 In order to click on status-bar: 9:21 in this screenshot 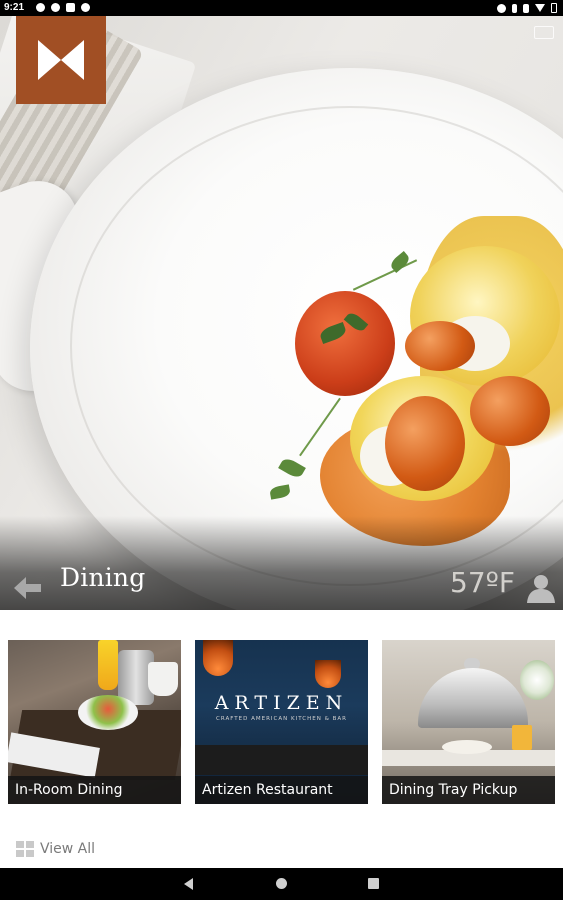, I will do `click(281, 8)`.